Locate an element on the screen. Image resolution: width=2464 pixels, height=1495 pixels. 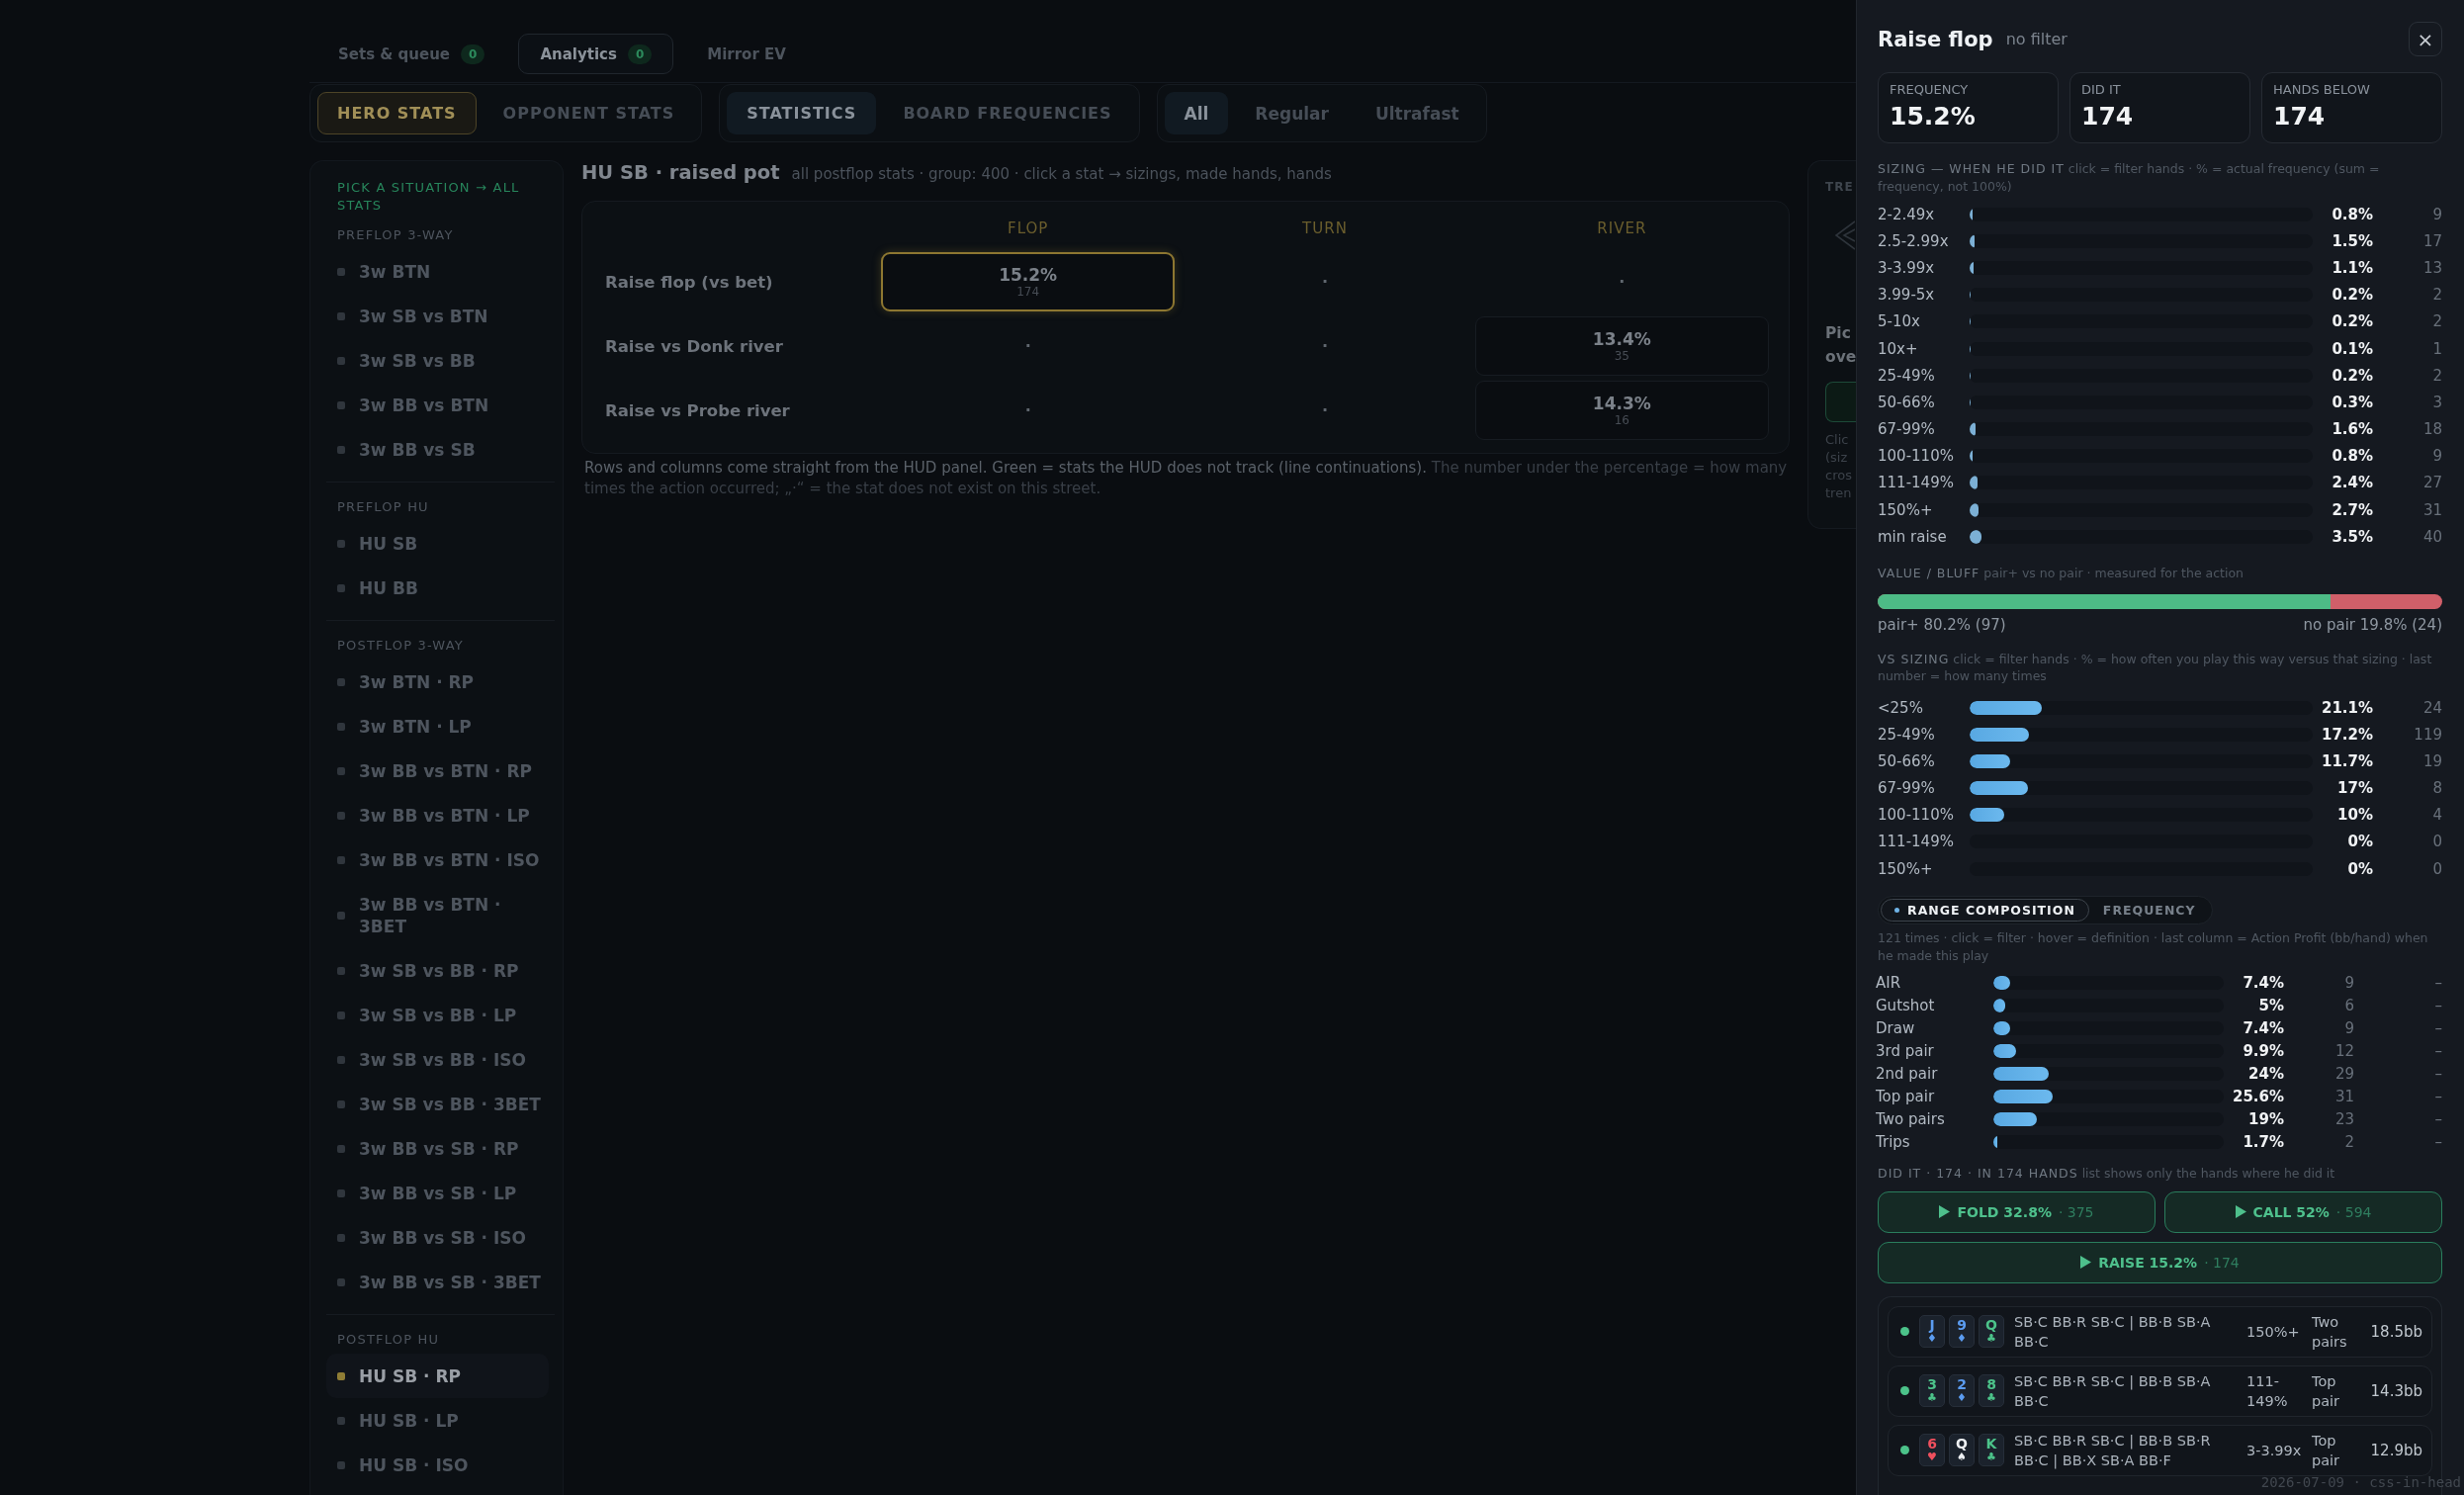
sidebar-item: 3w BB vs BTN · RP is located at coordinates (437, 770).